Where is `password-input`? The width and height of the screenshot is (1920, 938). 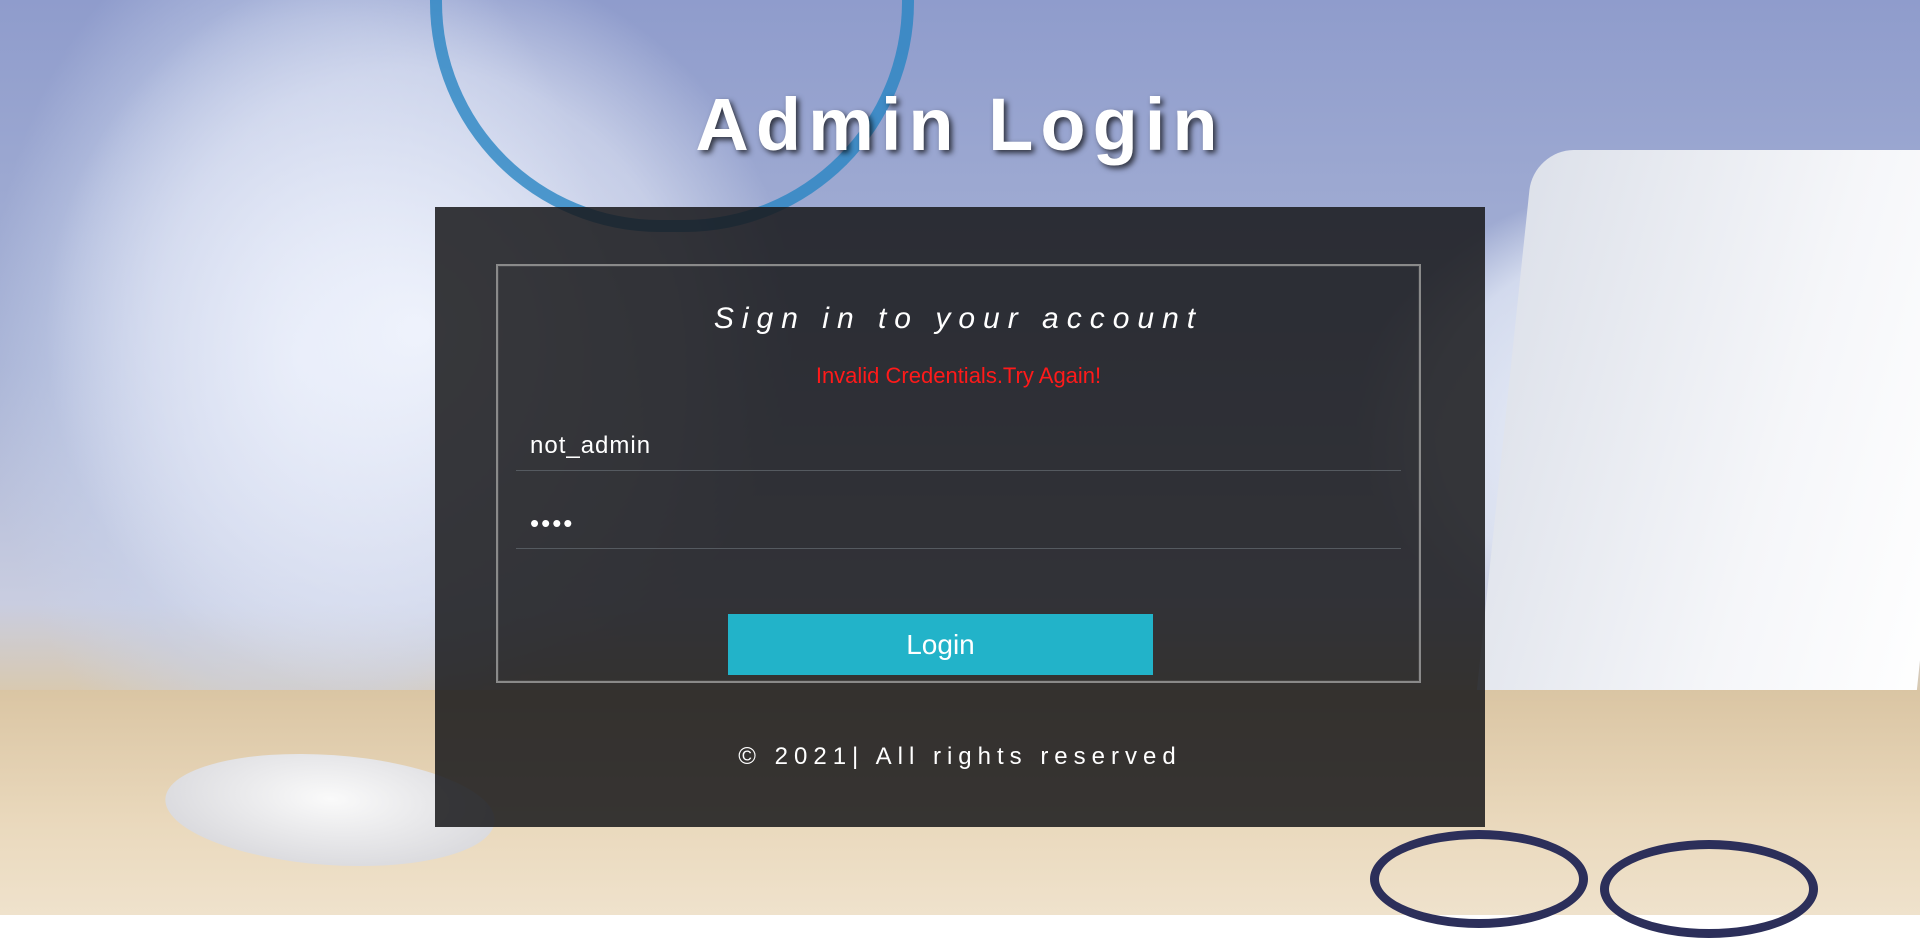
password-input is located at coordinates (958, 524).